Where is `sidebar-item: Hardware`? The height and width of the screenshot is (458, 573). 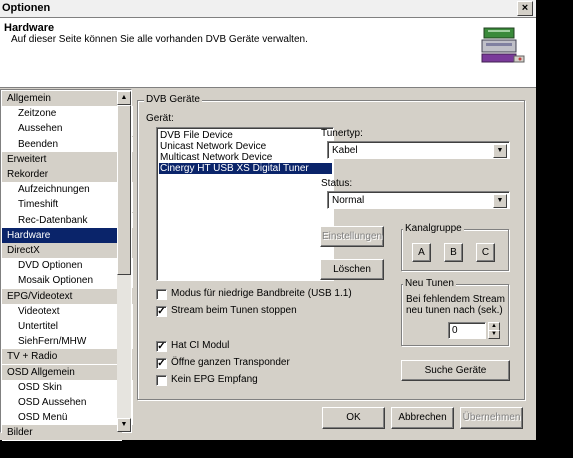 sidebar-item: Hardware is located at coordinates (62, 235).